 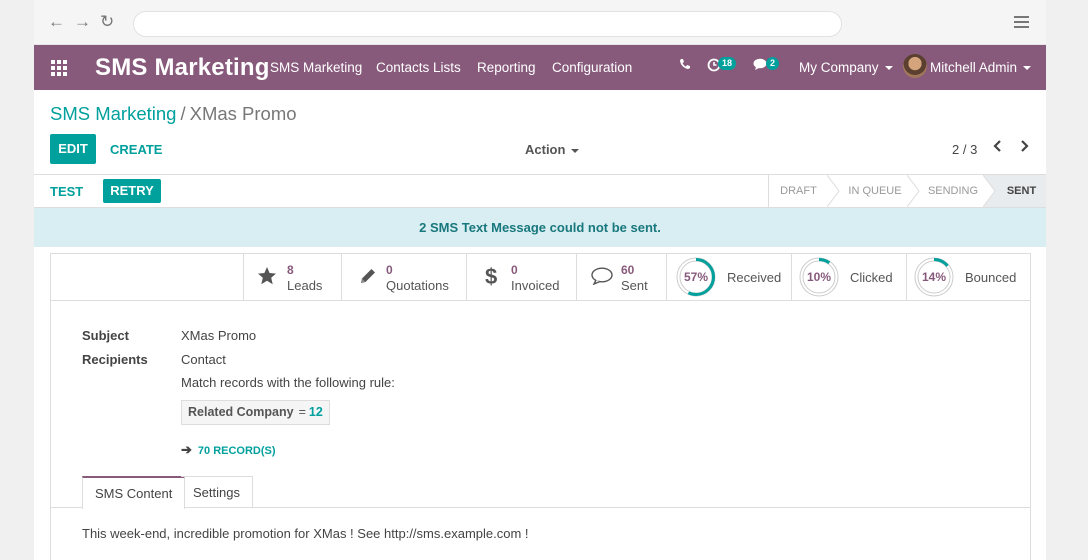 I want to click on stage-in-queue: IN QUEUE, so click(x=875, y=191).